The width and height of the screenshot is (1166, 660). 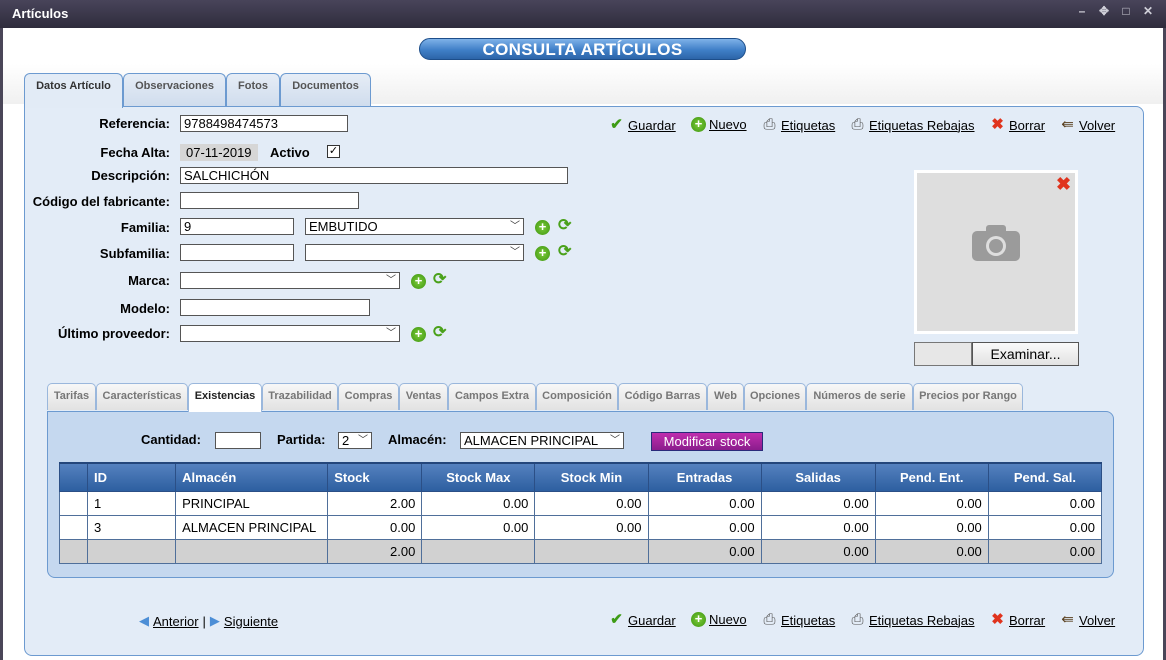 What do you see at coordinates (40, 13) in the screenshot?
I see `window-title: Artículos` at bounding box center [40, 13].